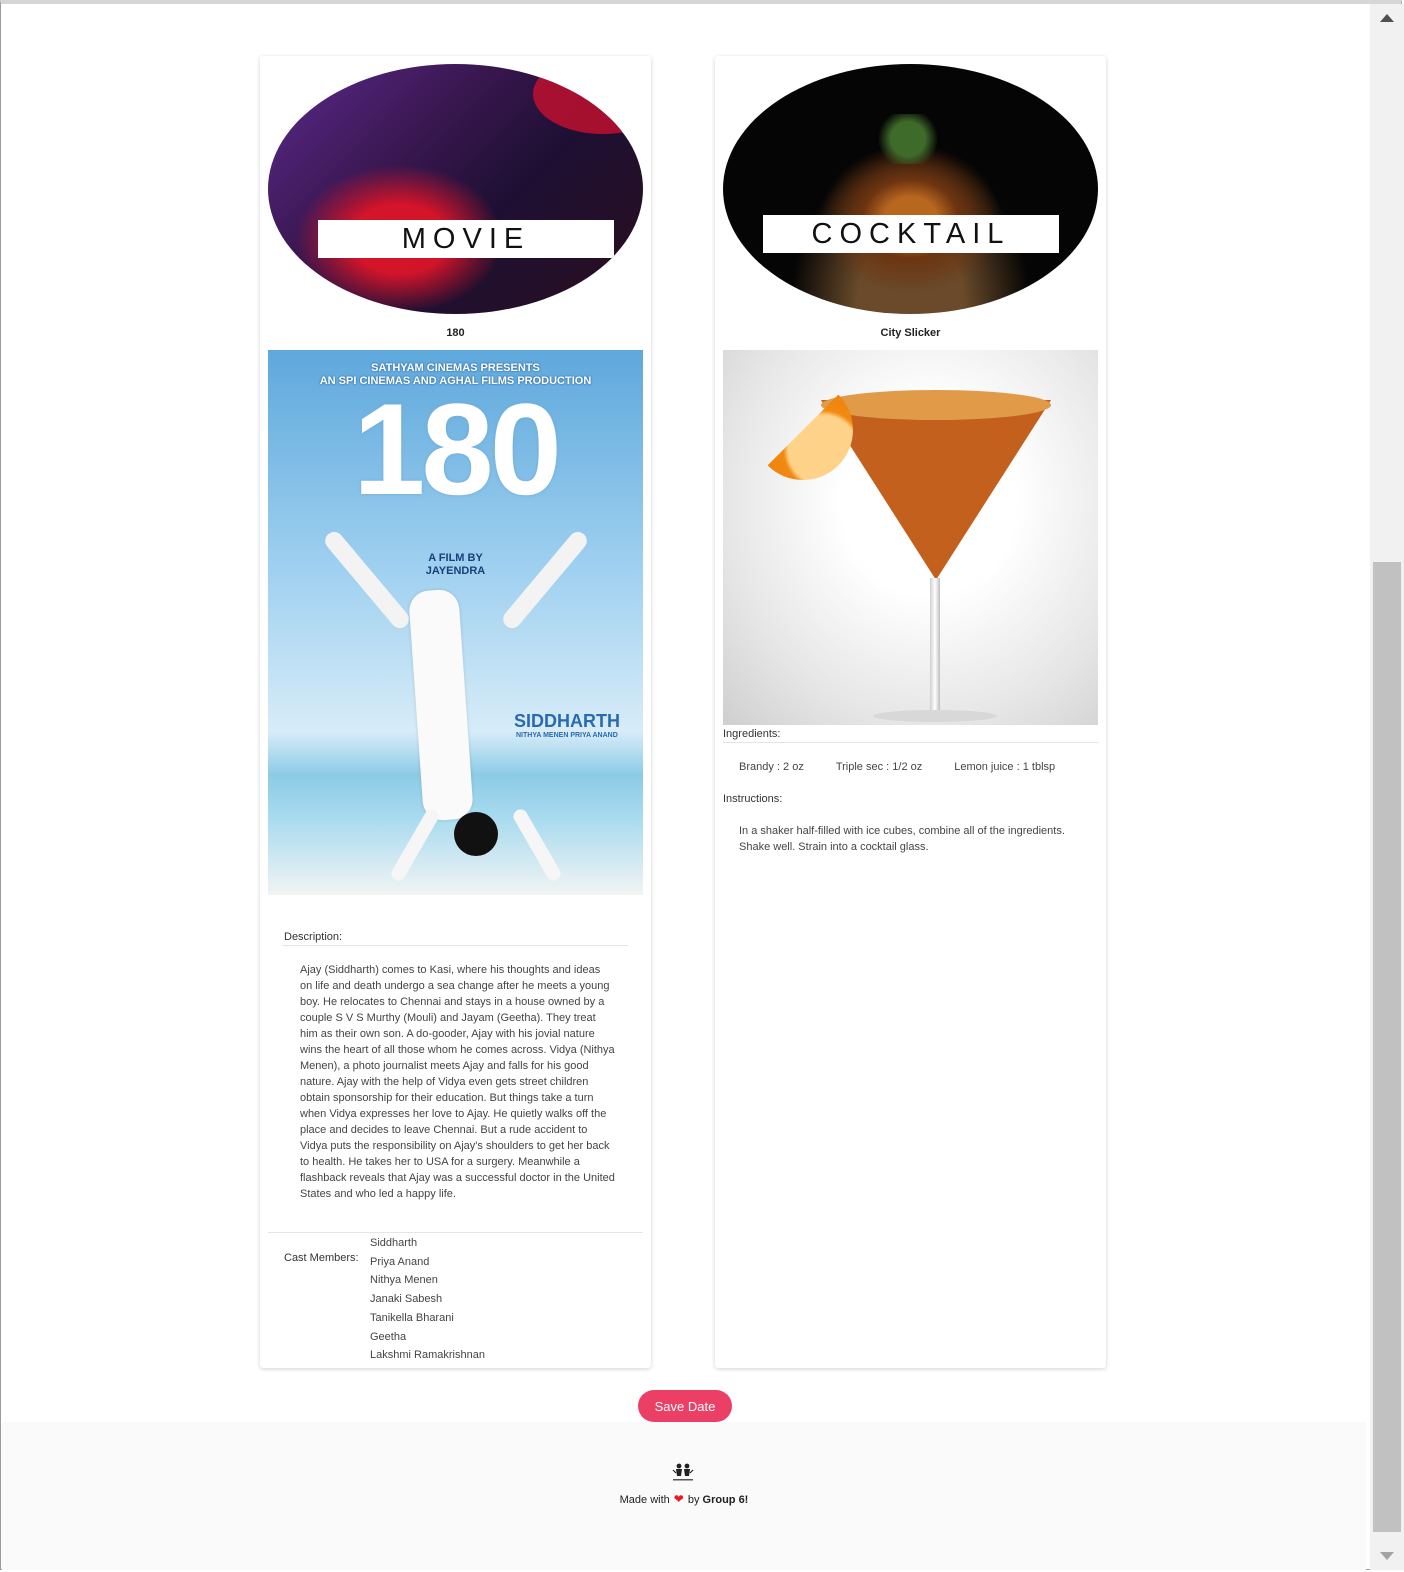 This screenshot has height=1572, width=1404. Describe the element at coordinates (910, 189) in the screenshot. I see `cocktail-category-image: COCKTAIL` at that location.